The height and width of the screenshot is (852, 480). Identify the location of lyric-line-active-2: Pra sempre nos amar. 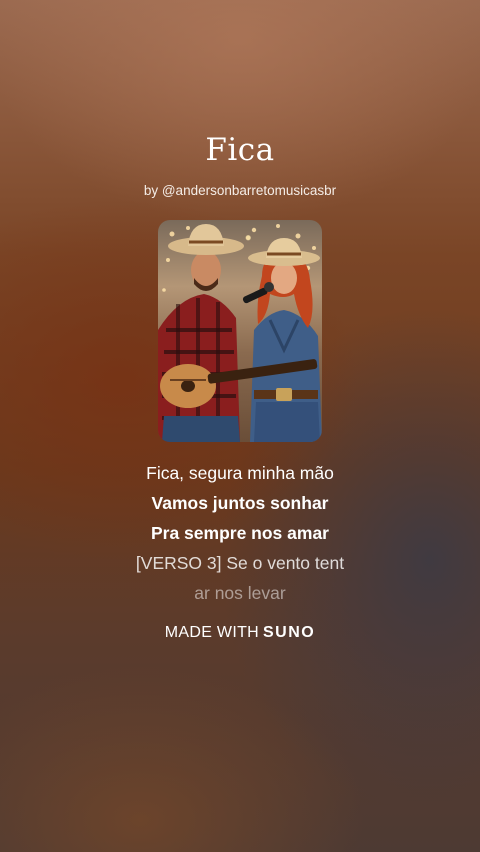
(239, 533).